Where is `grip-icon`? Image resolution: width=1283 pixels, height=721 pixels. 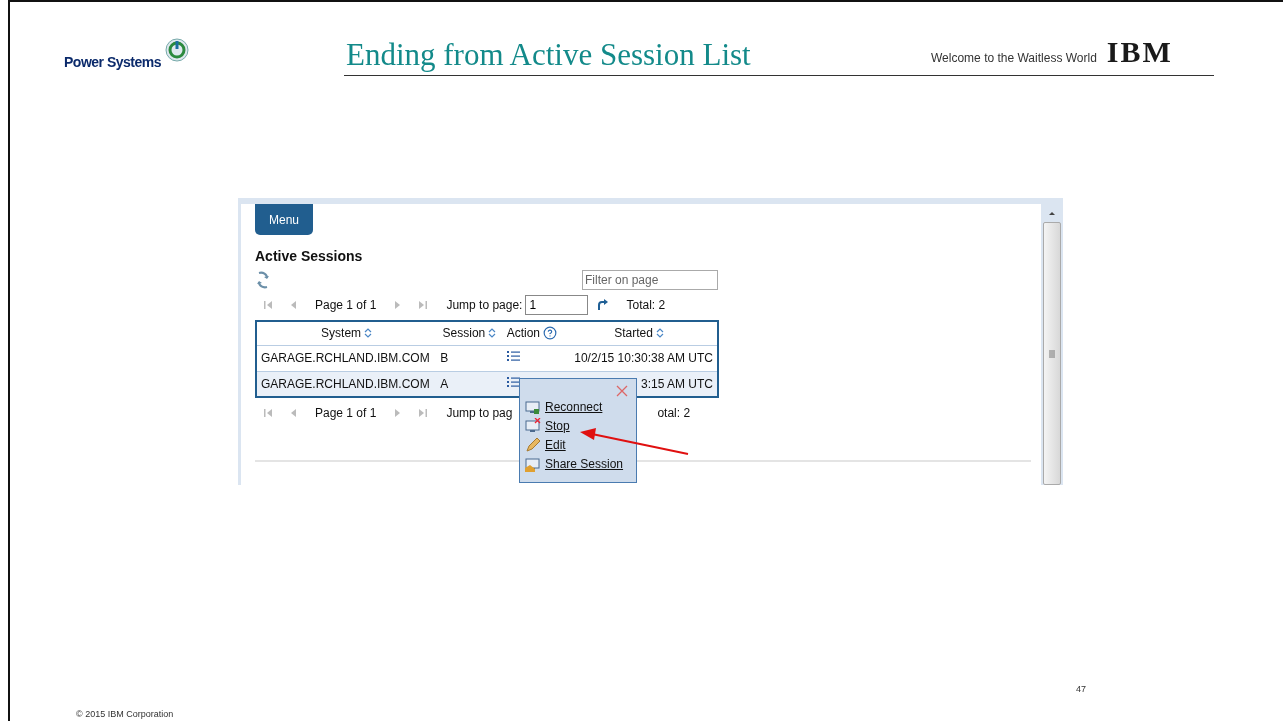 grip-icon is located at coordinates (1052, 353).